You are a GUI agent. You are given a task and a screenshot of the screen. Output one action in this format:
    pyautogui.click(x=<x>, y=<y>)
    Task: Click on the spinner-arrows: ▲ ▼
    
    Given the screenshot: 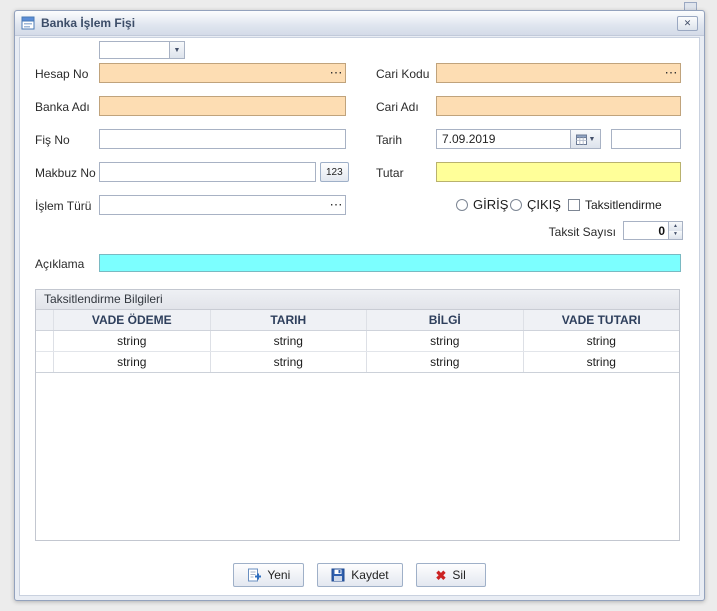 What is the action you would take?
    pyautogui.click(x=675, y=230)
    